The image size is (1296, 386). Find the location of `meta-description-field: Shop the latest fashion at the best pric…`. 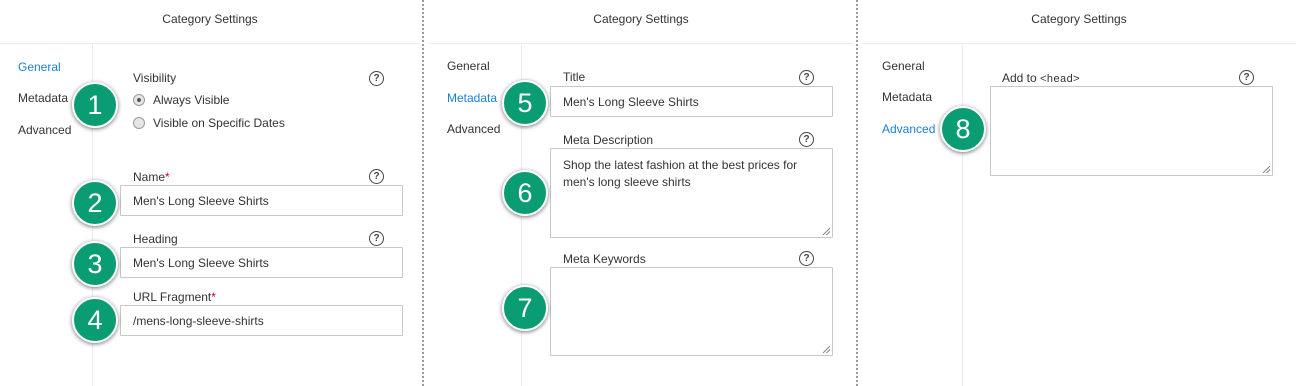

meta-description-field: Shop the latest fashion at the best pric… is located at coordinates (691, 193).